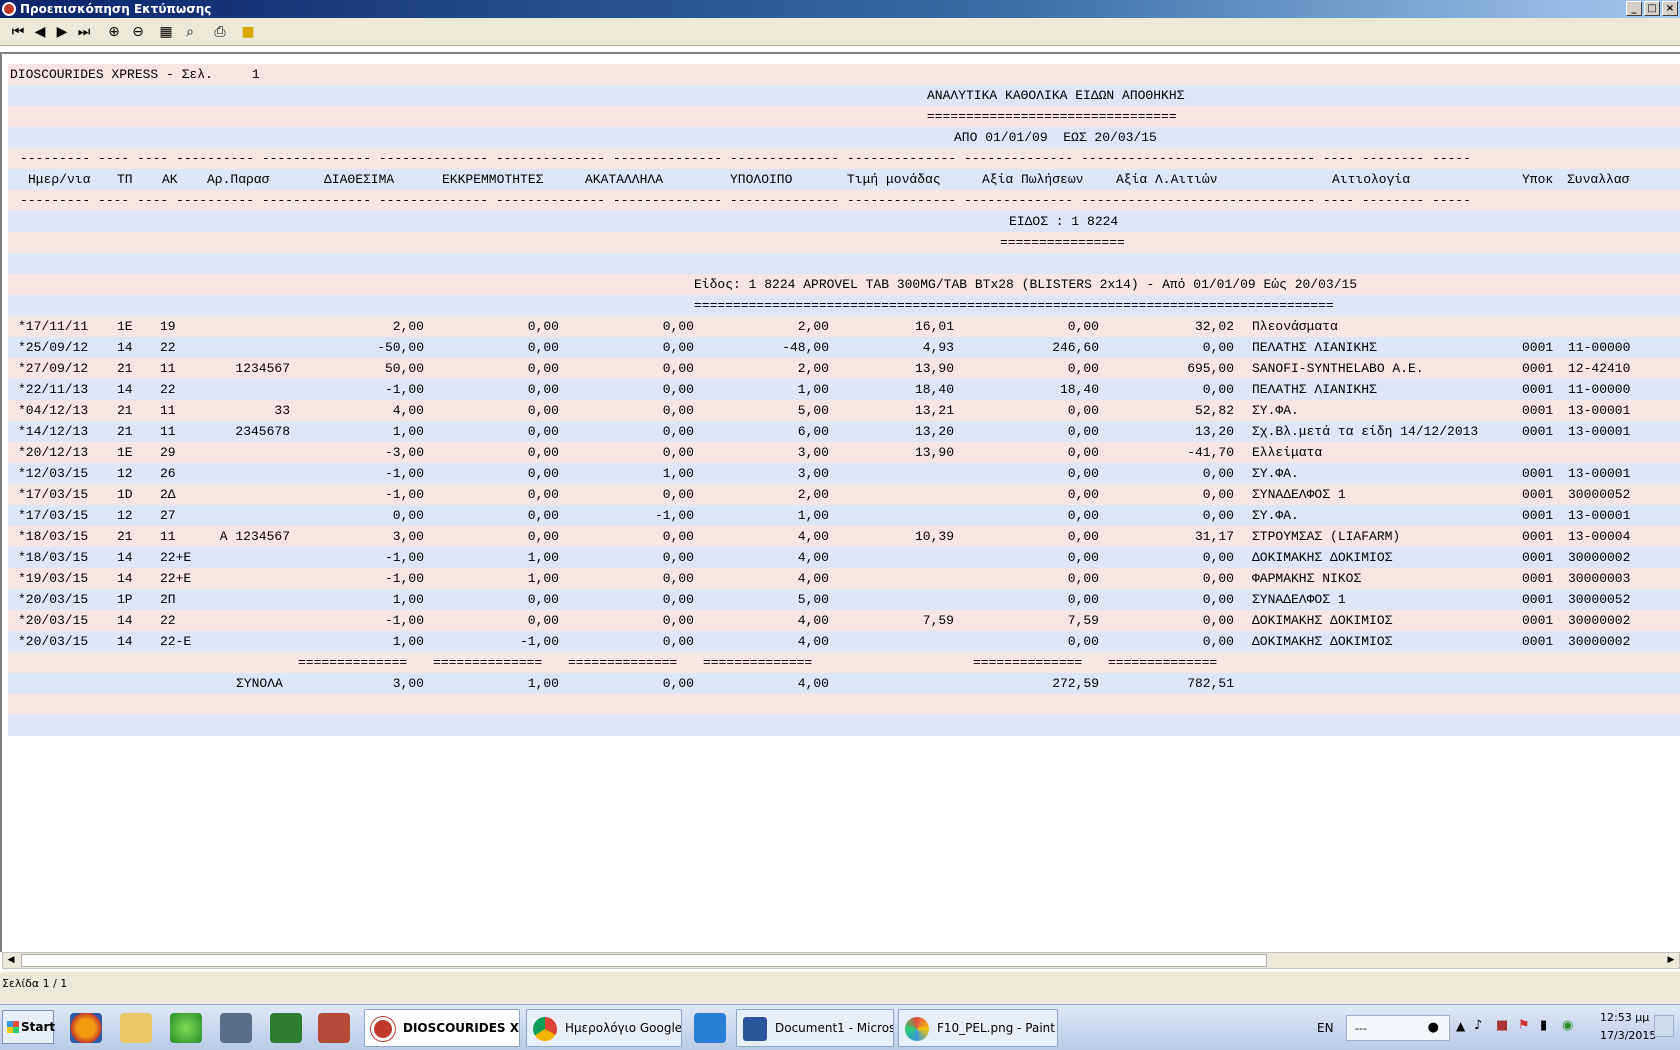 Image resolution: width=1680 pixels, height=1050 pixels. What do you see at coordinates (334, 1028) in the screenshot?
I see `app-shortcut-icon` at bounding box center [334, 1028].